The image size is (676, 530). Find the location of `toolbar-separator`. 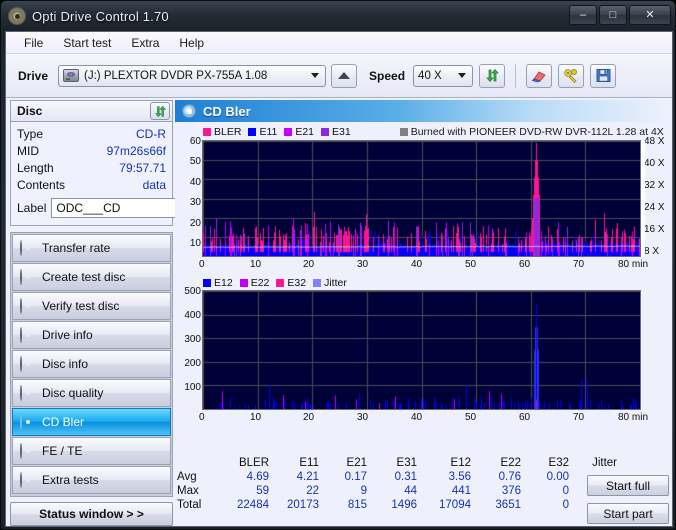

toolbar-separator is located at coordinates (516, 75).